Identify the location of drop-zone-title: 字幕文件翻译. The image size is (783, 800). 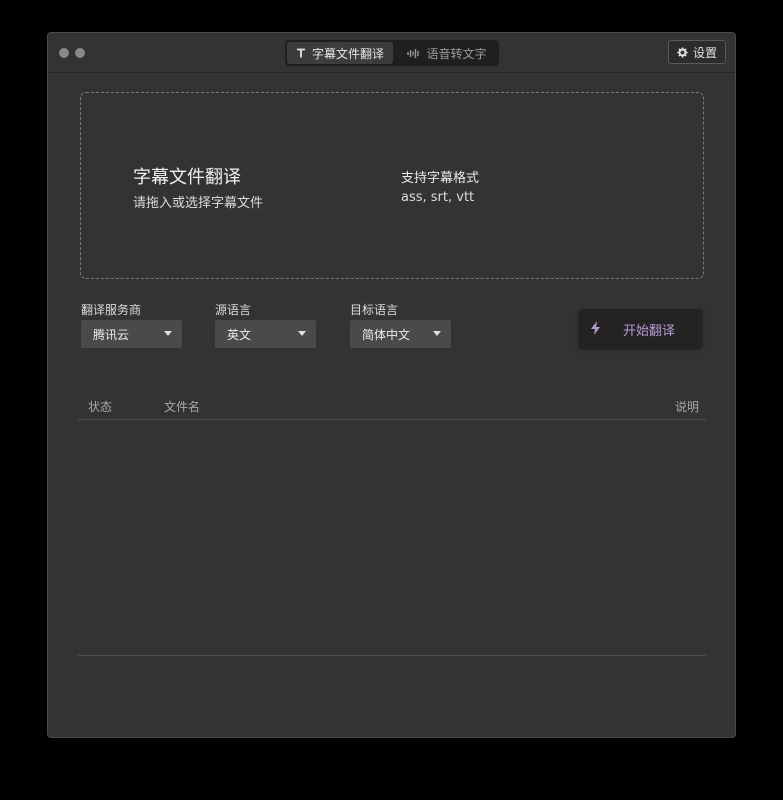
(187, 177).